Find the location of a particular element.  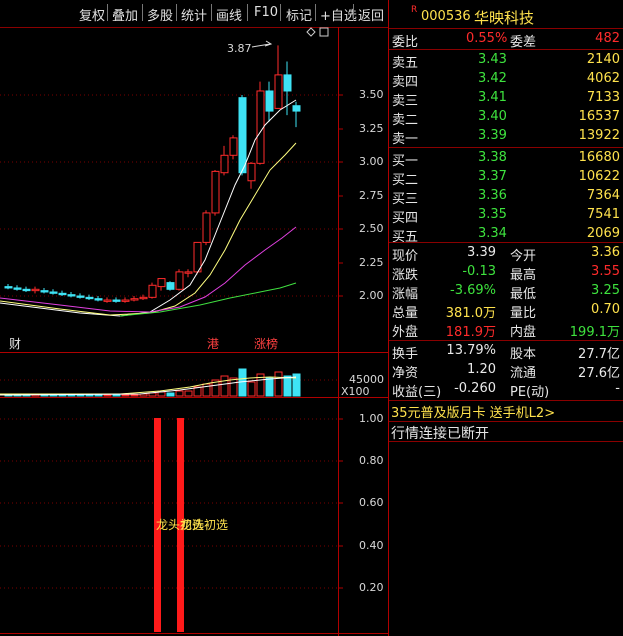

stat-value: 3.36 is located at coordinates (605, 252).